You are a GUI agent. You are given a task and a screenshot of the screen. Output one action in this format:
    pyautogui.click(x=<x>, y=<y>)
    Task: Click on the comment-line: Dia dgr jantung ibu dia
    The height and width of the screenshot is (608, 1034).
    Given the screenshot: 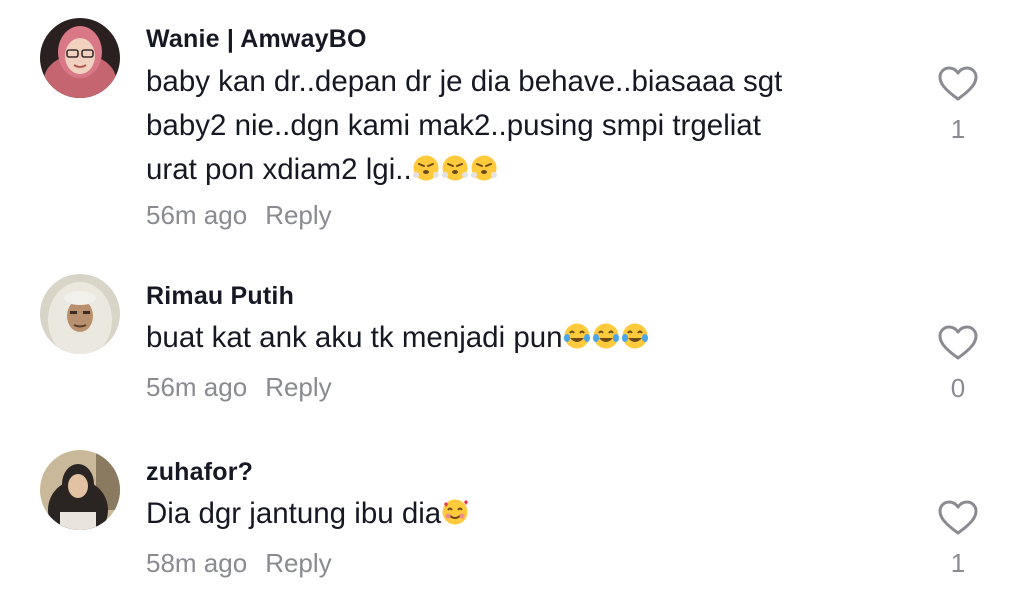 What is the action you would take?
    pyautogui.click(x=526, y=514)
    